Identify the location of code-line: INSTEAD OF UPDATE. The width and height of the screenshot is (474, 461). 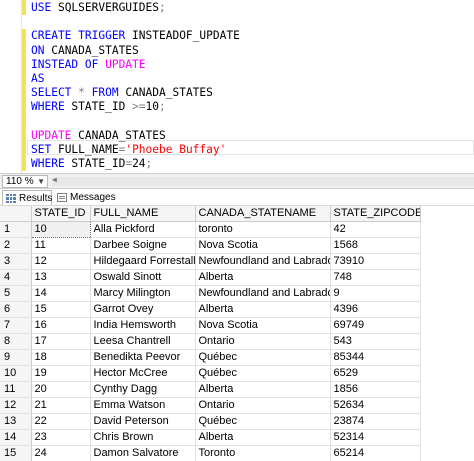
(88, 65).